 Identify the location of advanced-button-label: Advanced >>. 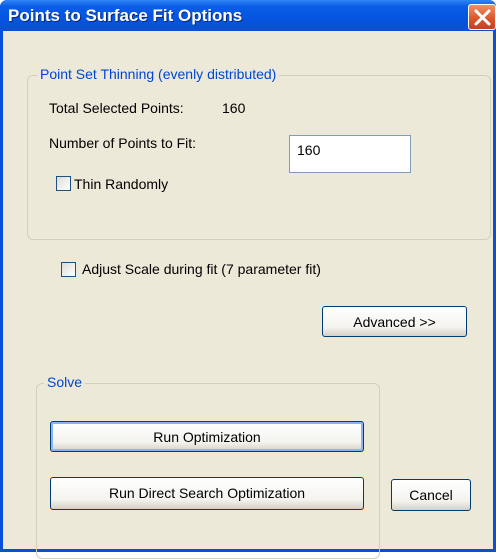
(394, 322).